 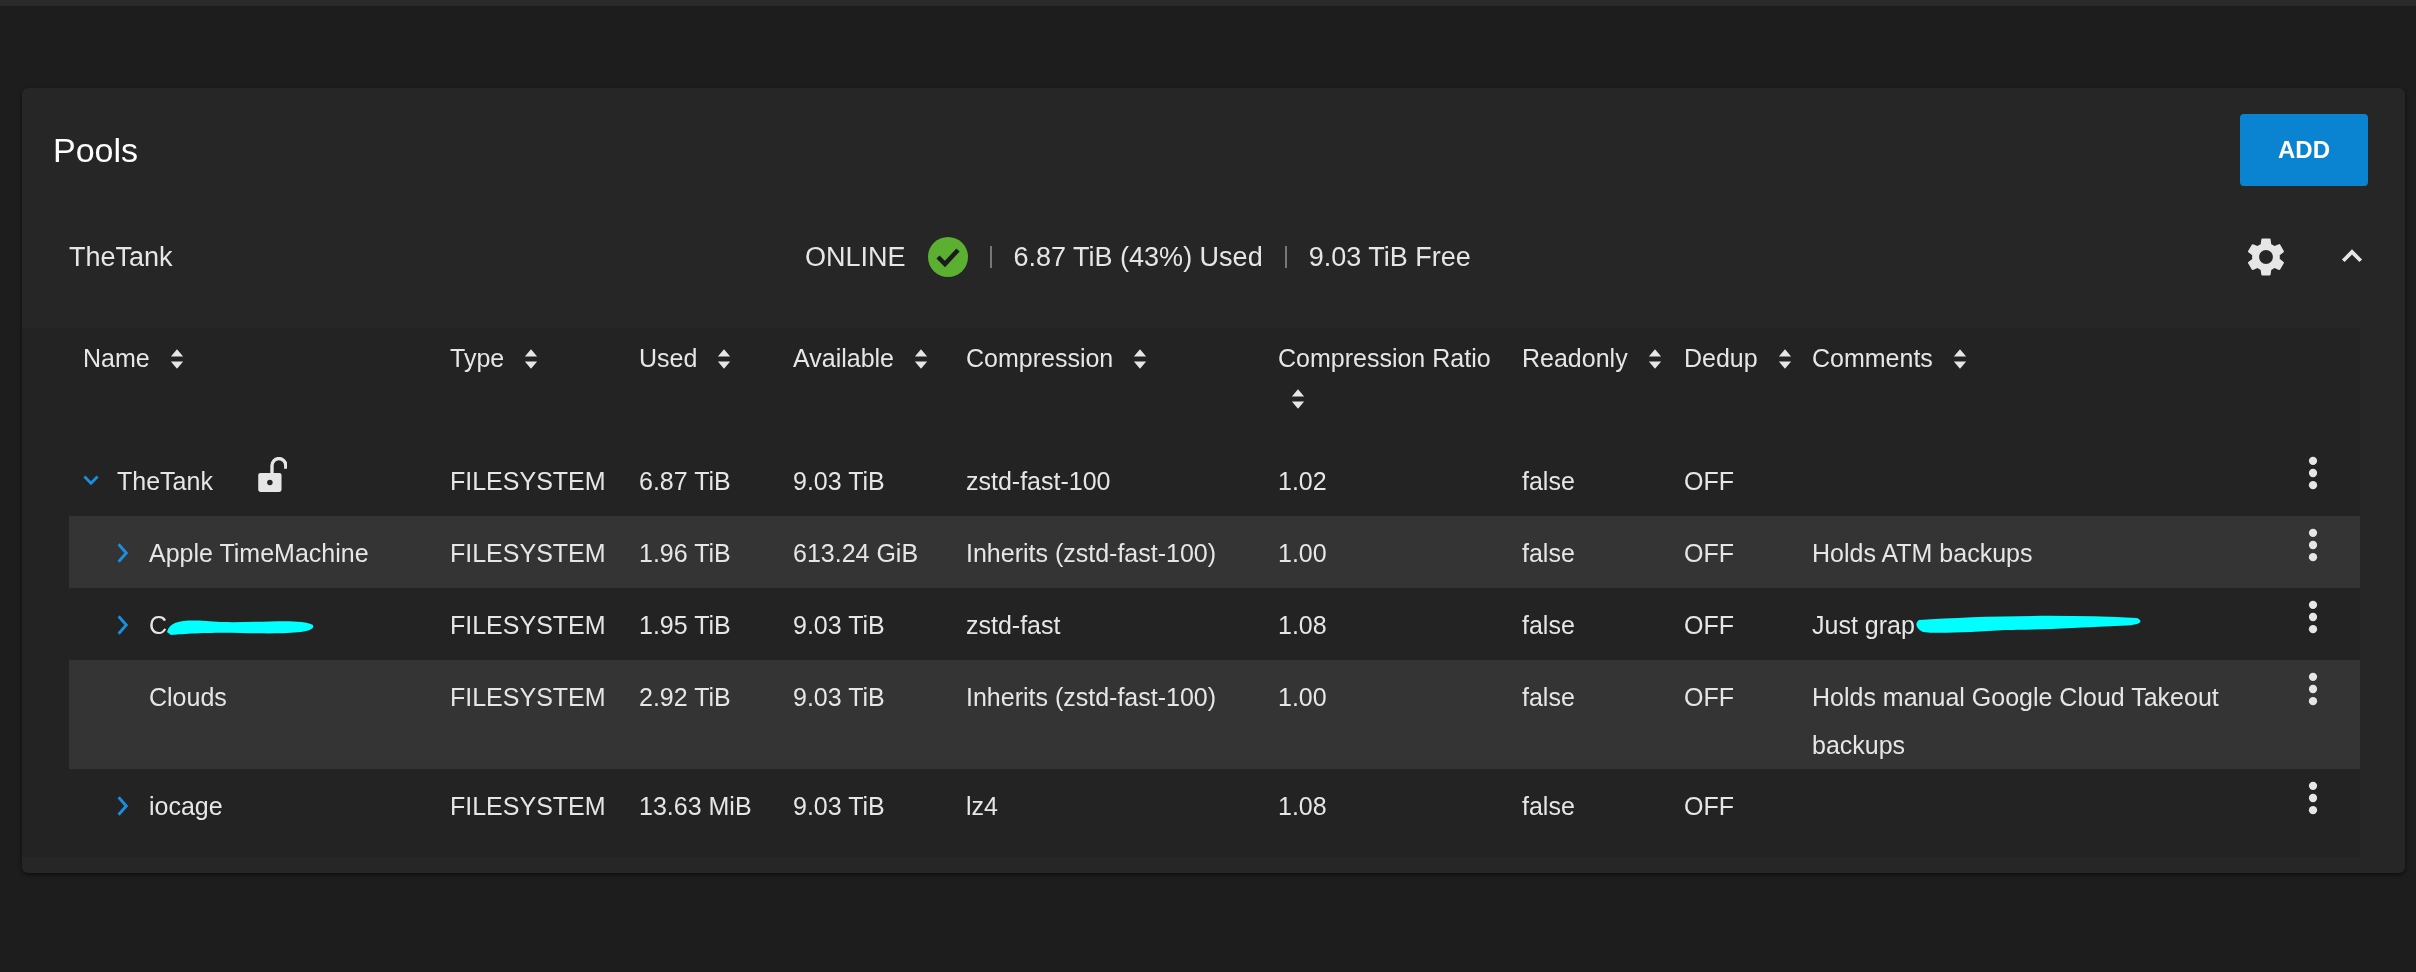 What do you see at coordinates (686, 358) in the screenshot?
I see `column-header: Used` at bounding box center [686, 358].